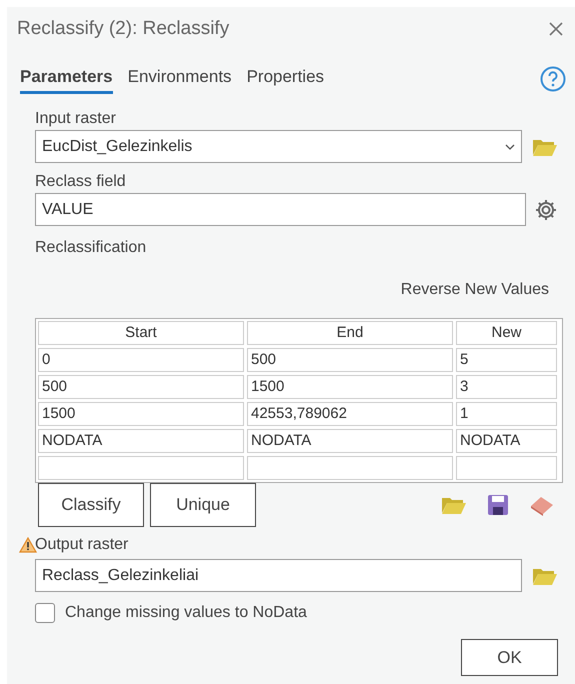  I want to click on reverse-new-values-link: Reverse New Values, so click(474, 290).